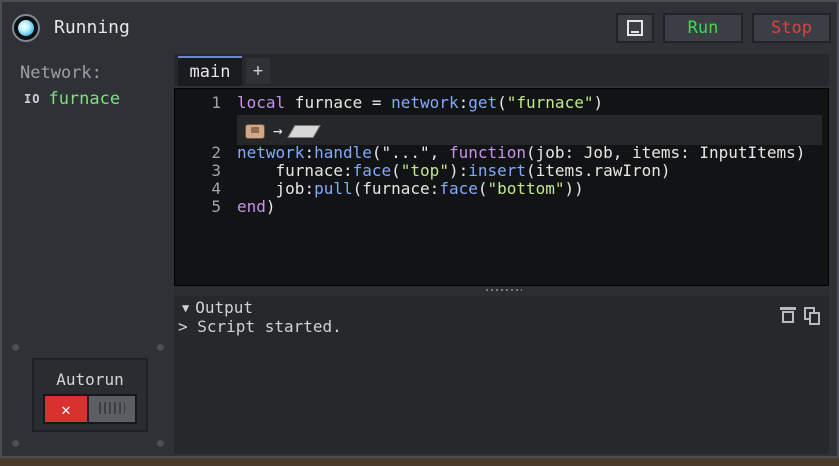  What do you see at coordinates (343, 152) in the screenshot?
I see `code-token: handle` at bounding box center [343, 152].